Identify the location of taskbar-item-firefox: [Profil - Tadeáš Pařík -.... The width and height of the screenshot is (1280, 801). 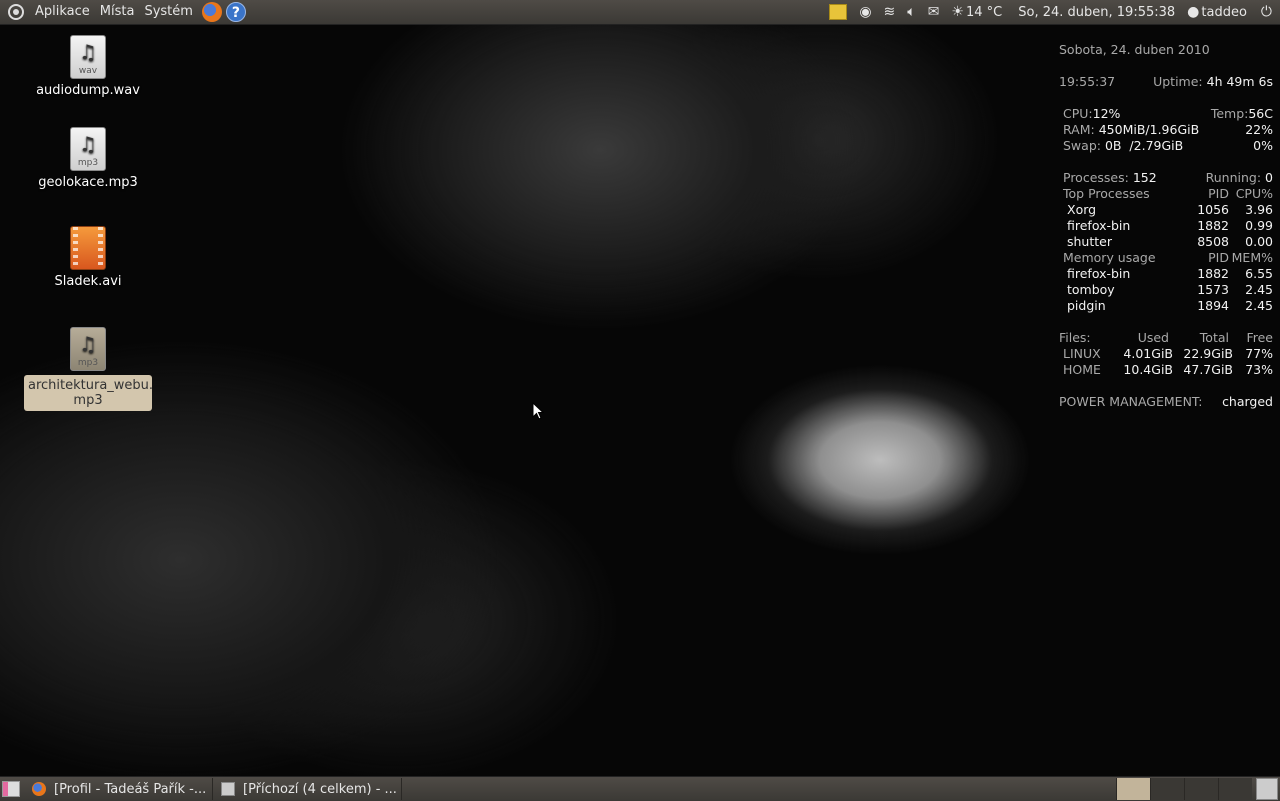
(119, 789).